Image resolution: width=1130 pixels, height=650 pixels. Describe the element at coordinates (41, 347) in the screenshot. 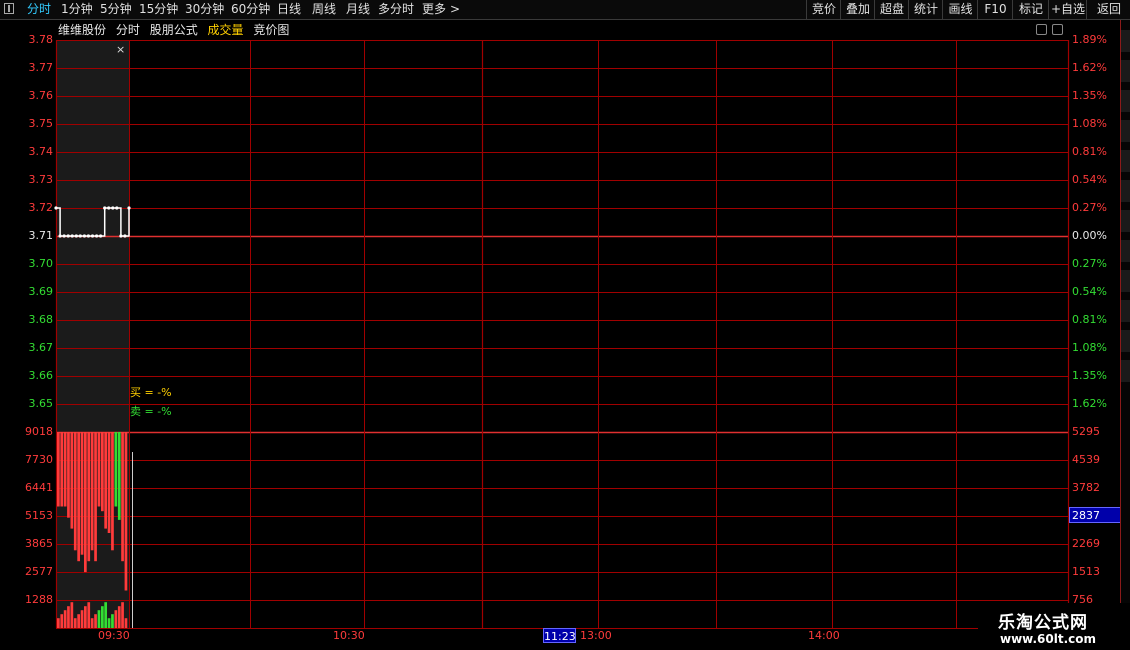

I see `price-tick-label: 3.67` at that location.